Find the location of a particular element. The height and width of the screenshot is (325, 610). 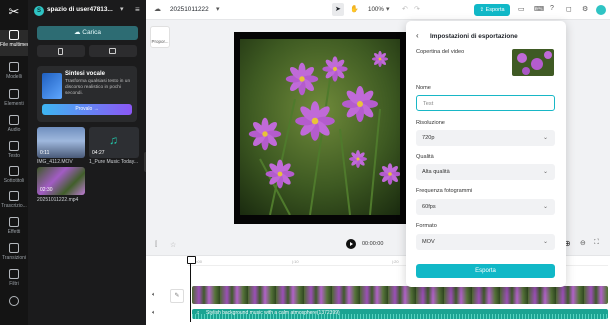

chevron-down-icon is located at coordinates (14, 301).